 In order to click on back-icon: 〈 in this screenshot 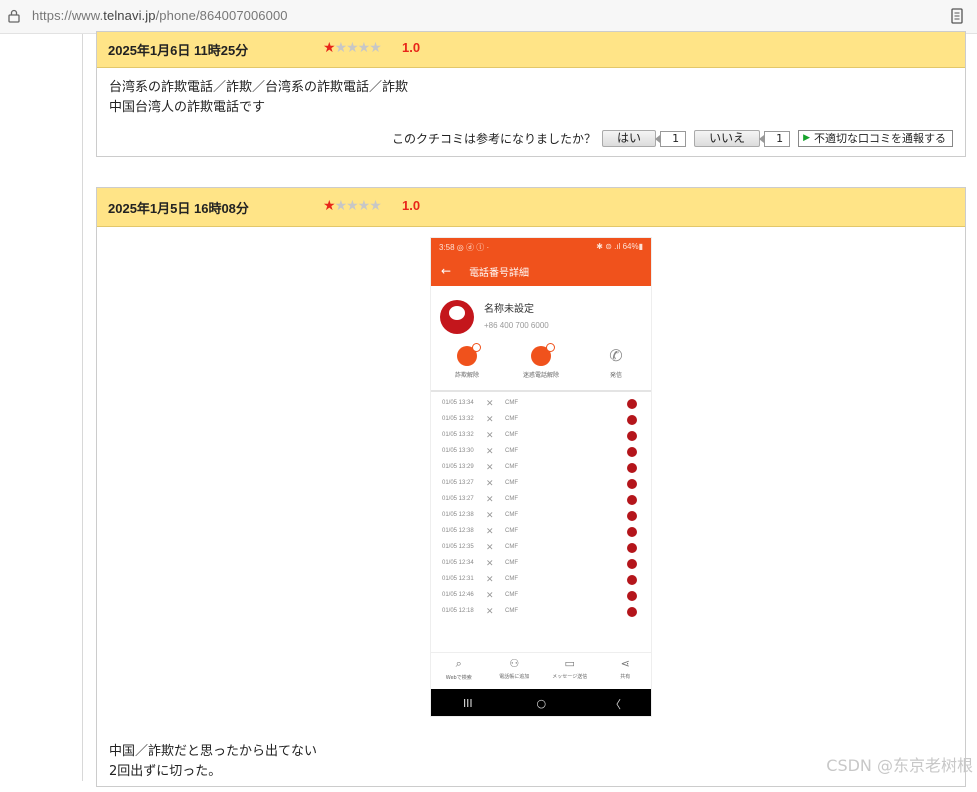, I will do `click(616, 704)`.